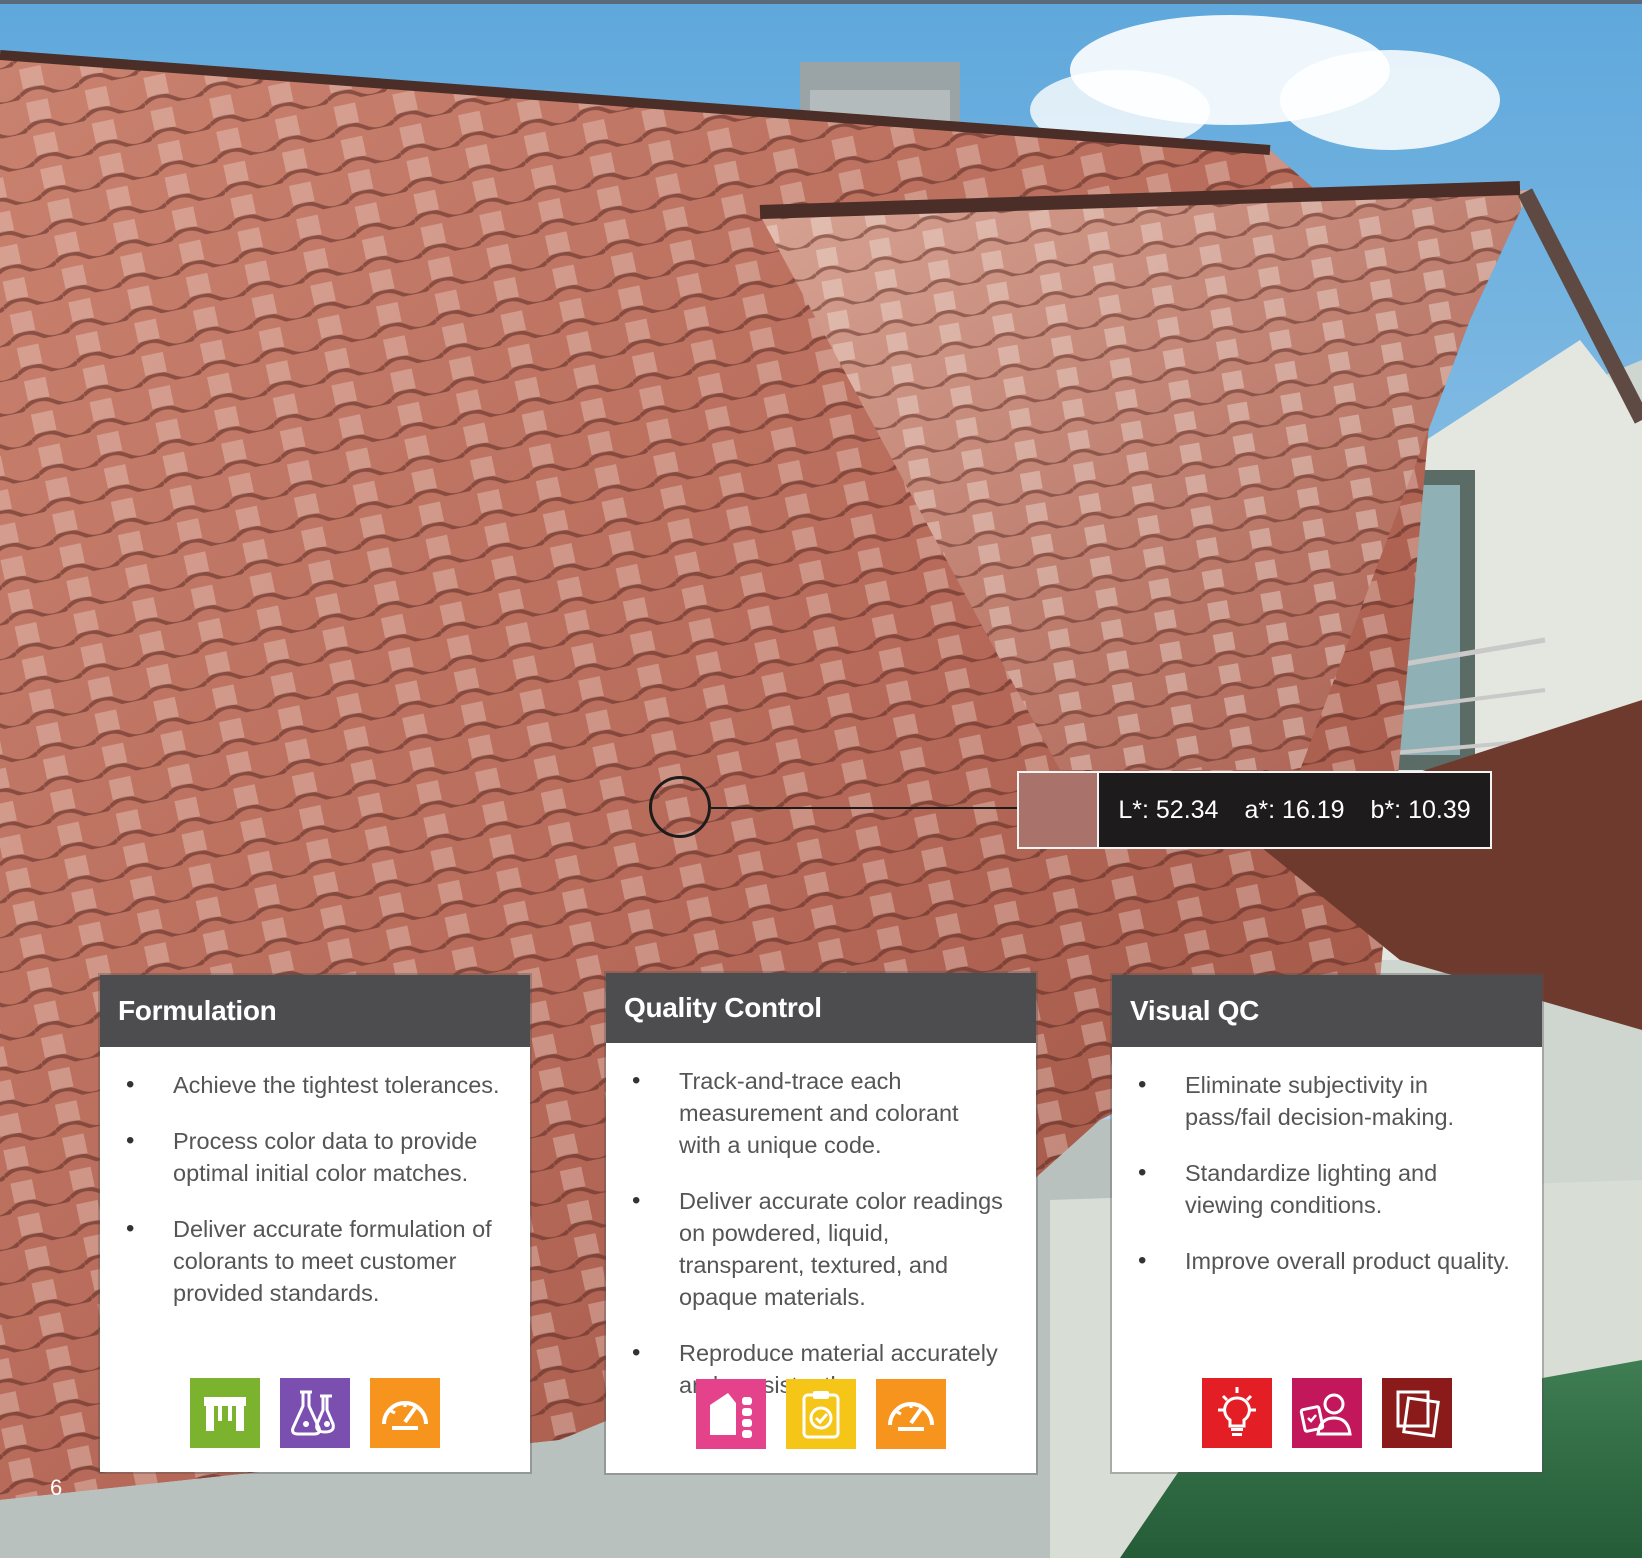  Describe the element at coordinates (680, 807) in the screenshot. I see `sample-point-circle` at that location.